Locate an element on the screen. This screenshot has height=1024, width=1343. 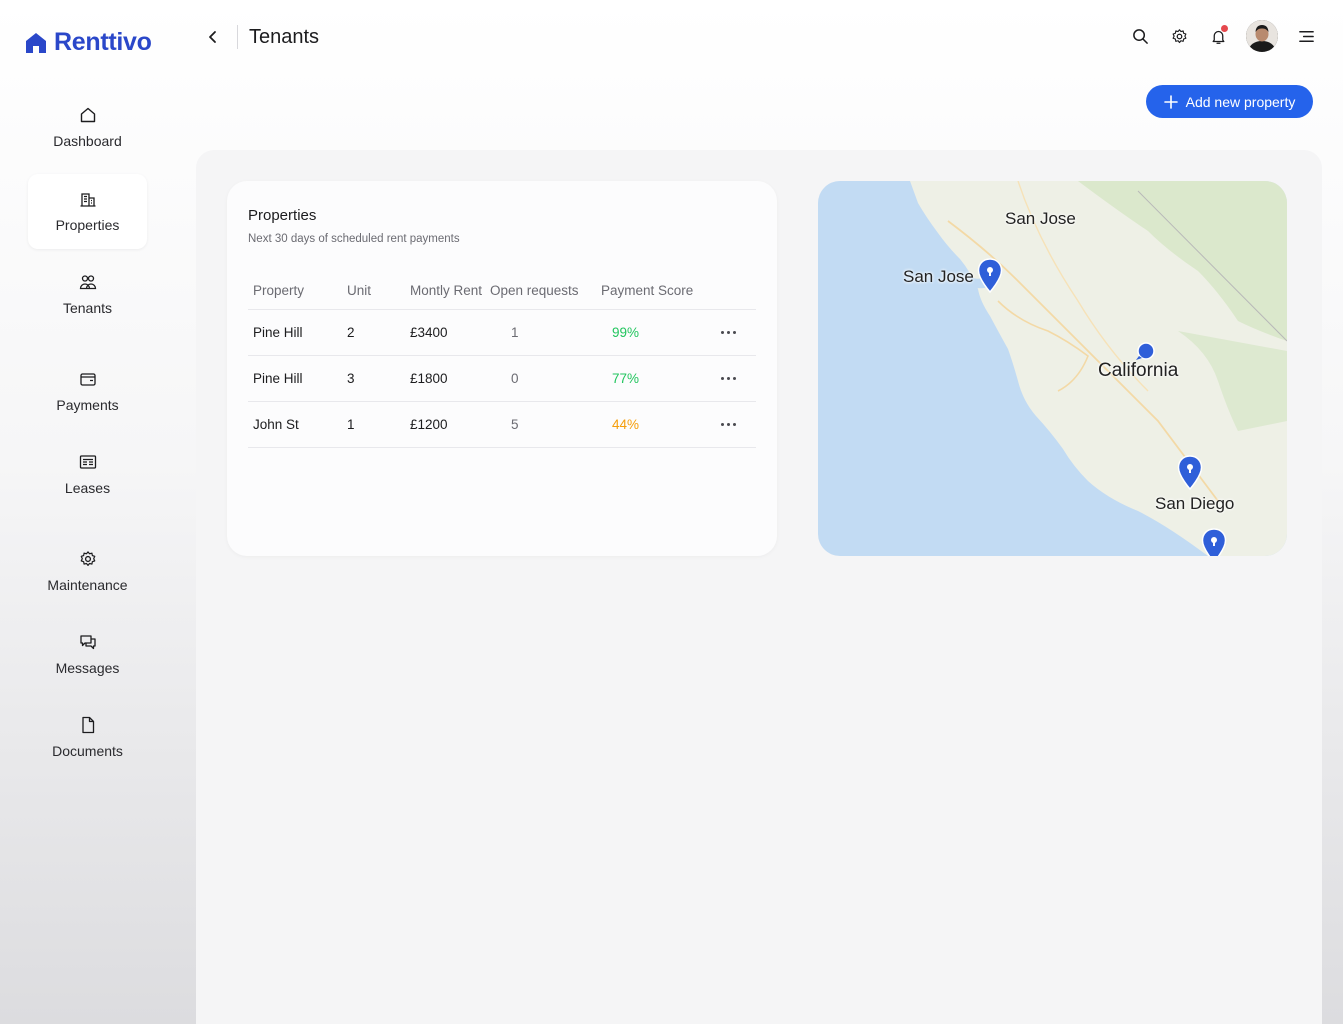
sidebar-item-label: Maintenance is located at coordinates (87, 585).